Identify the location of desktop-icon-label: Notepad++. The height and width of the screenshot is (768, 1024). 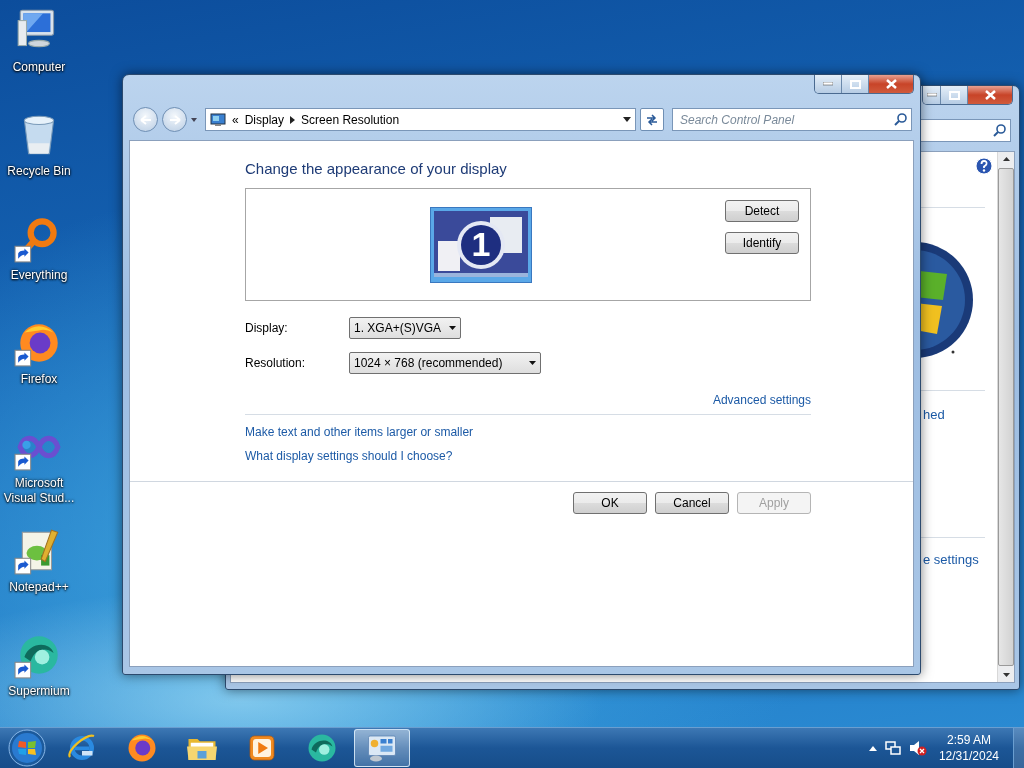
(39, 587).